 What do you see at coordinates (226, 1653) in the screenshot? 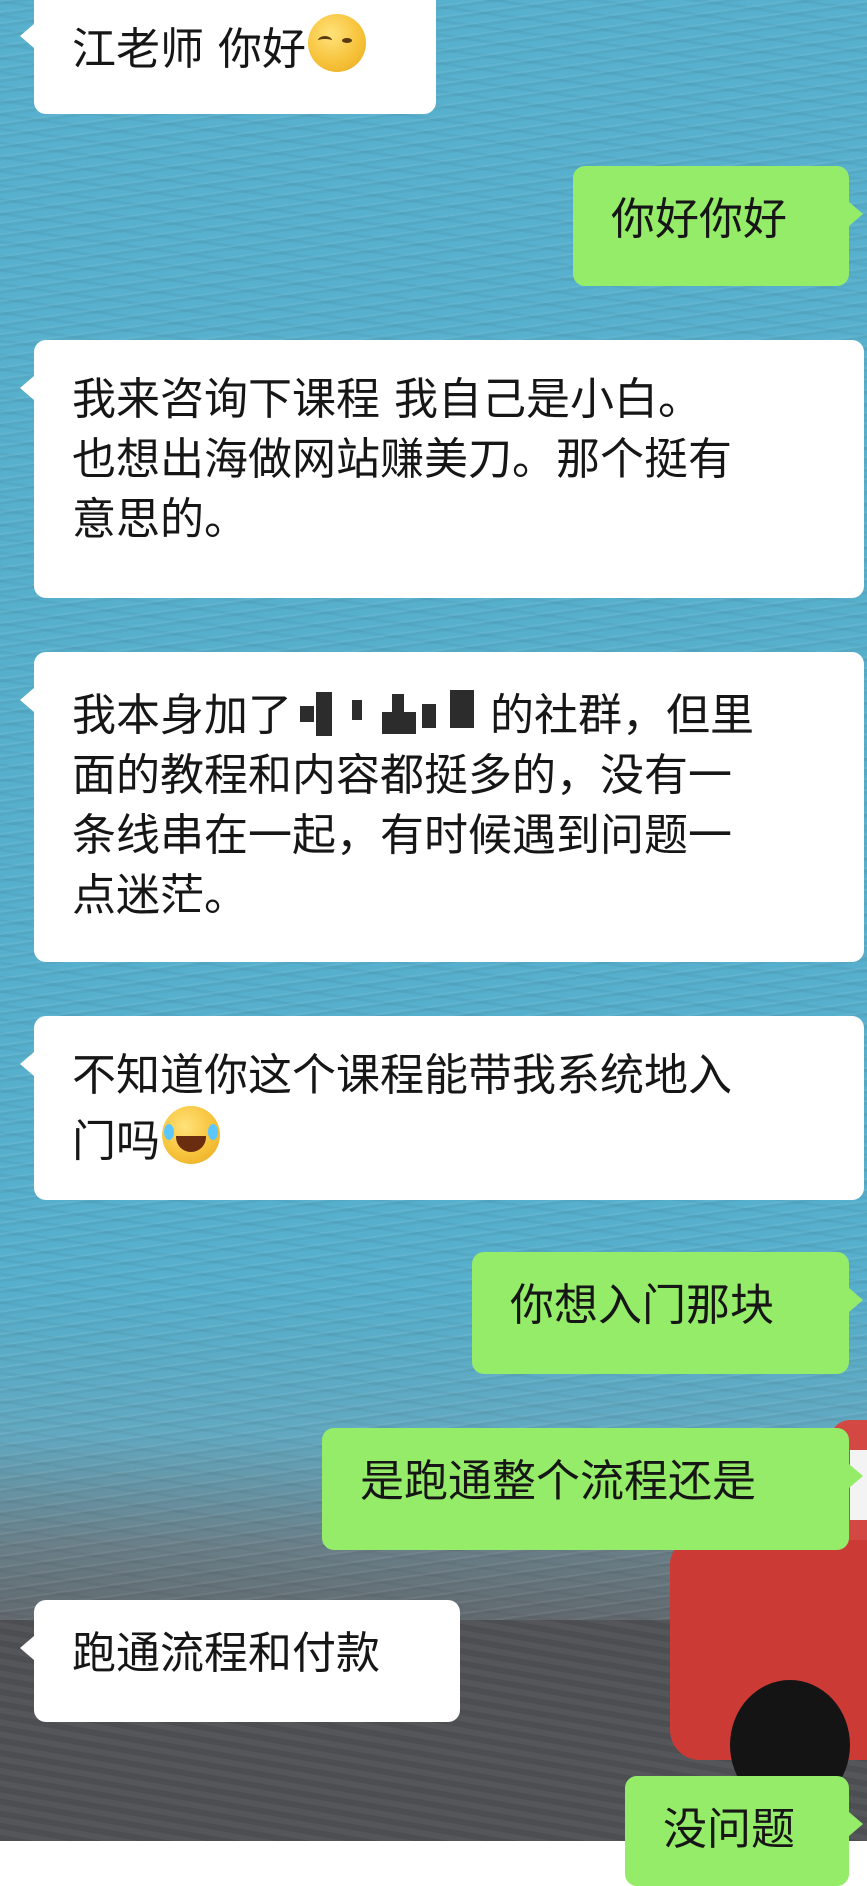
I see `message-text: 跑通流程和付款` at bounding box center [226, 1653].